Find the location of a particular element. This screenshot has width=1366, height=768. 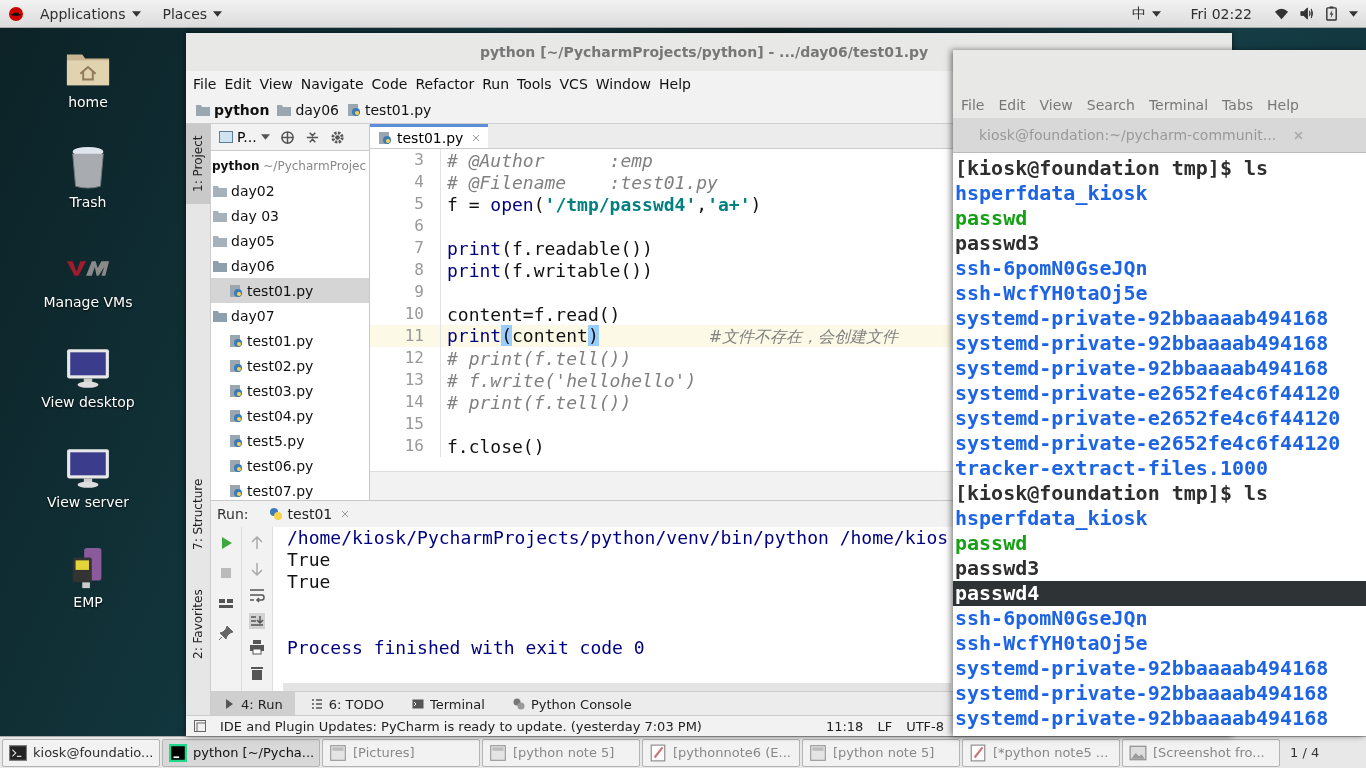

scroll-to-end-icon is located at coordinates (257, 621).